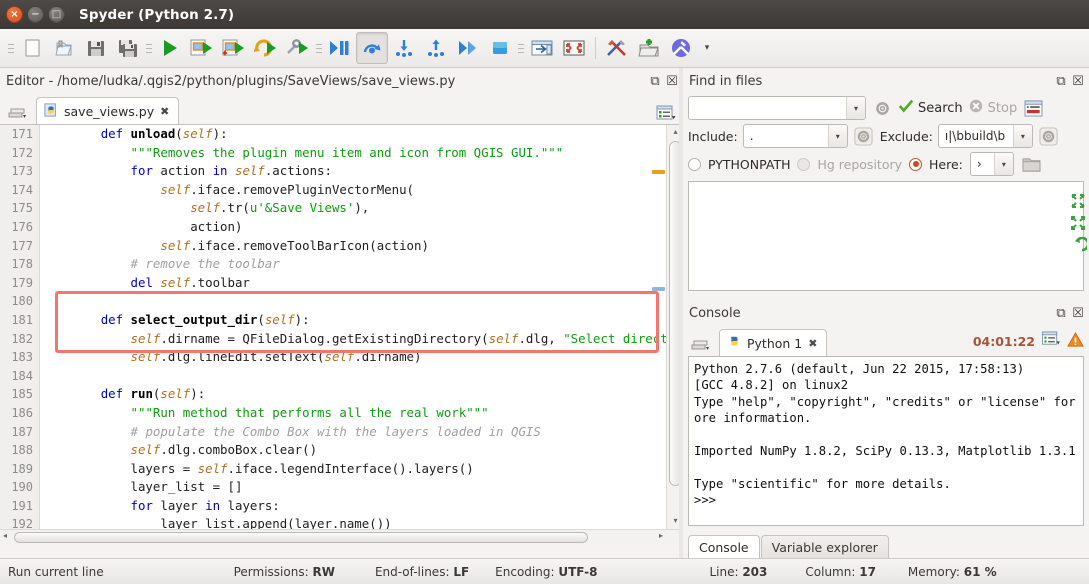 The height and width of the screenshot is (584, 1089). What do you see at coordinates (362, 208) in the screenshot?
I see `code-line: self.tr(u'&Save Views'),` at bounding box center [362, 208].